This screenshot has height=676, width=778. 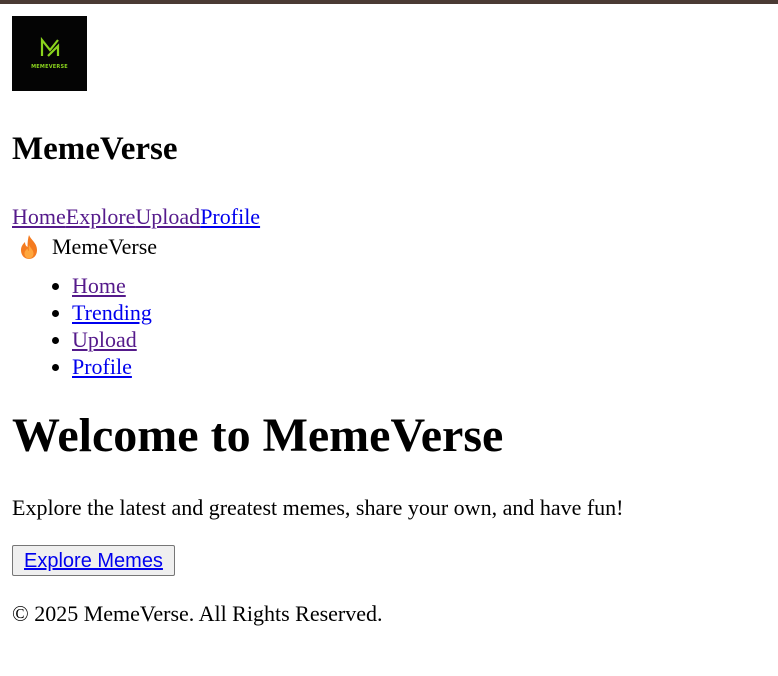 I want to click on footer-copyright: © 2025 MemeVerse. All Rights Reserved., so click(x=197, y=613).